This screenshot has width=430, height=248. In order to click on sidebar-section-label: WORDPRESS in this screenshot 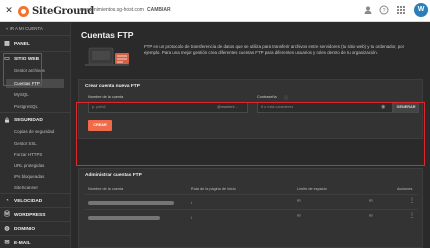, I will do `click(30, 215)`.